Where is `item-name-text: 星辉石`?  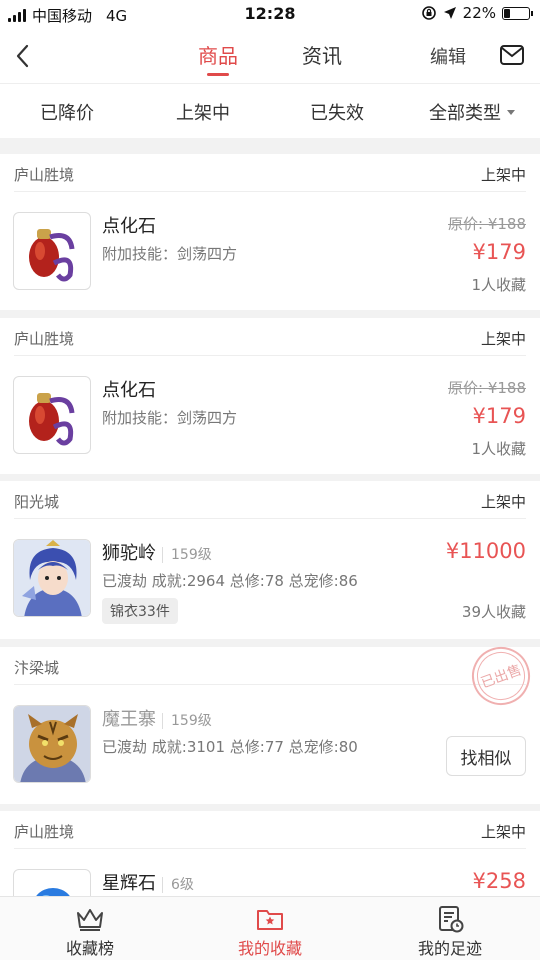
item-name-text: 星辉石 is located at coordinates (129, 883).